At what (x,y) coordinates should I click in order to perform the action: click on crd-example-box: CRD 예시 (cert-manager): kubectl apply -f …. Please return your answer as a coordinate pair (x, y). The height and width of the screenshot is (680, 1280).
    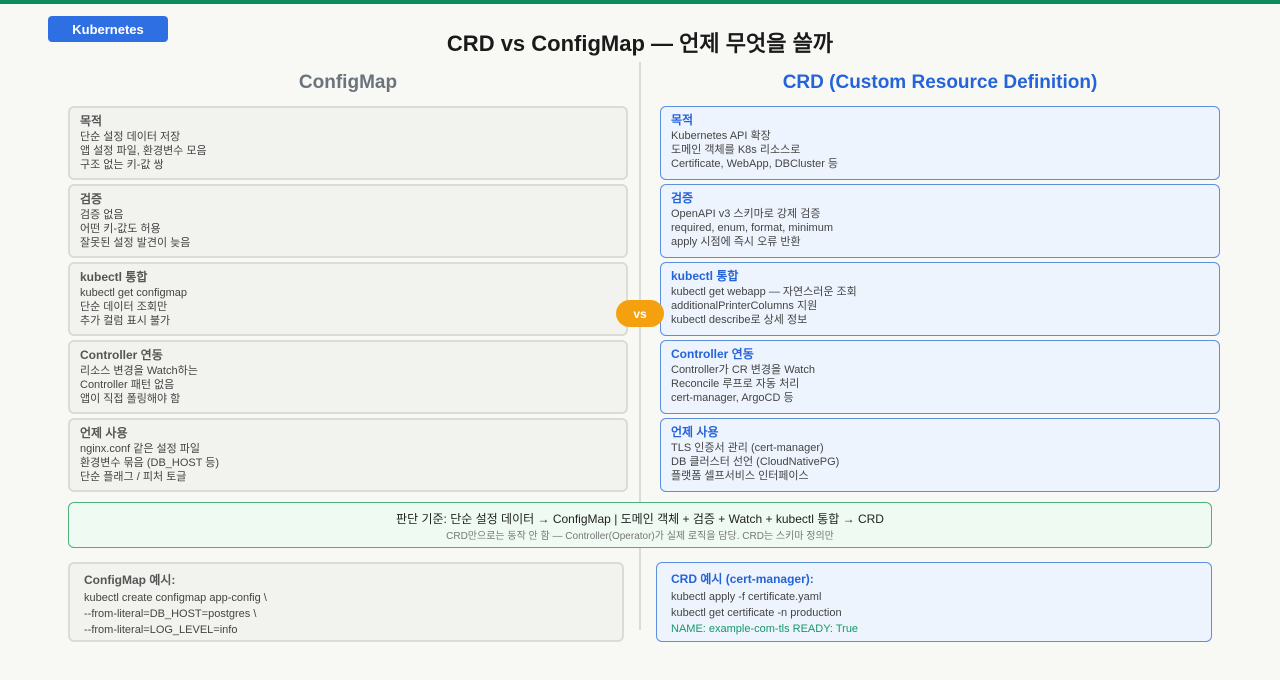
    Looking at the image, I should click on (934, 602).